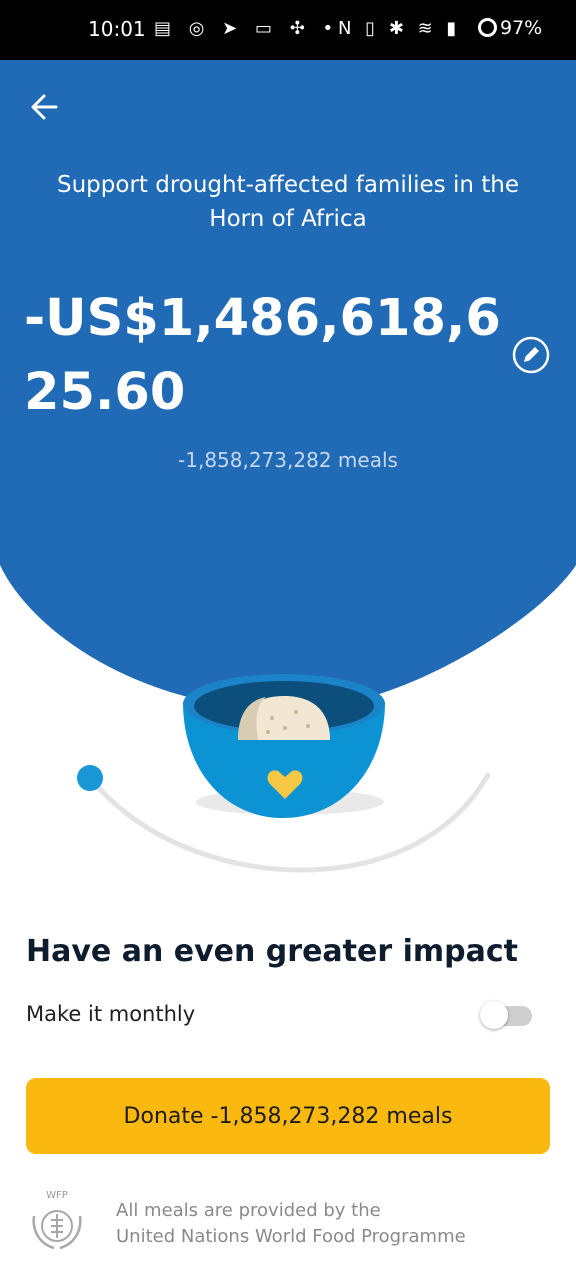 The width and height of the screenshot is (576, 1280). I want to click on svg-text: WFP, so click(57, 1195).